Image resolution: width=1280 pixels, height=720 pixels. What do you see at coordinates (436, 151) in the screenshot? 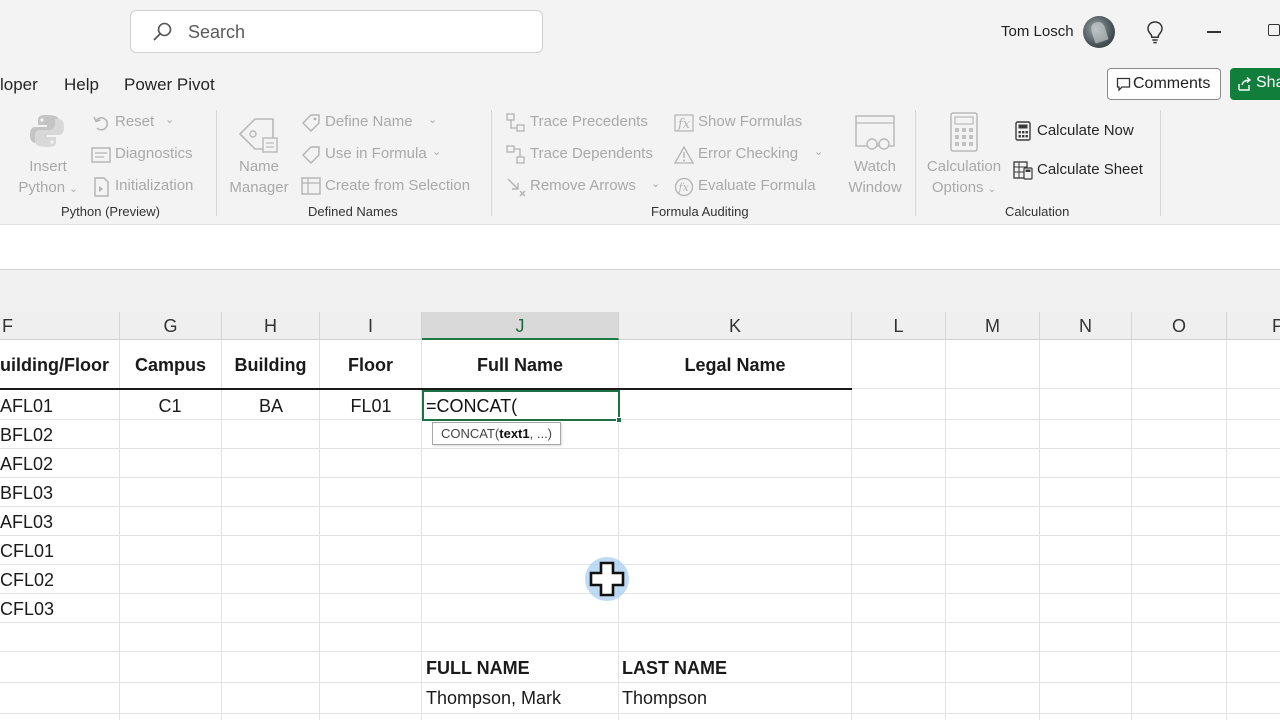
I see `use-in-formula-dropdown-icon: ⌄` at bounding box center [436, 151].